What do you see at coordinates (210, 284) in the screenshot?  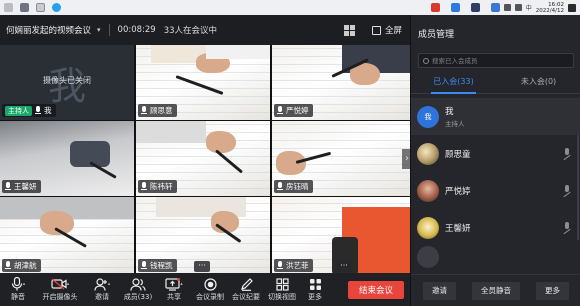 I see `record-icon` at bounding box center [210, 284].